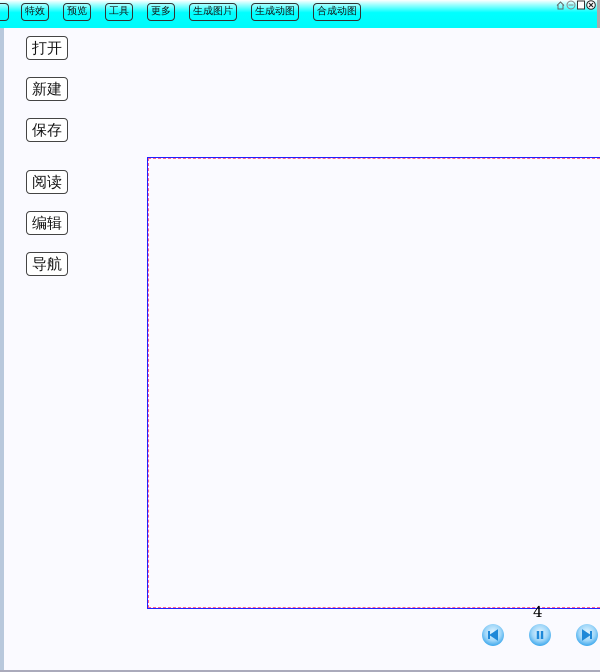 This screenshot has width=600, height=672. Describe the element at coordinates (161, 12) in the screenshot. I see `toolbar-button: 更多` at that location.